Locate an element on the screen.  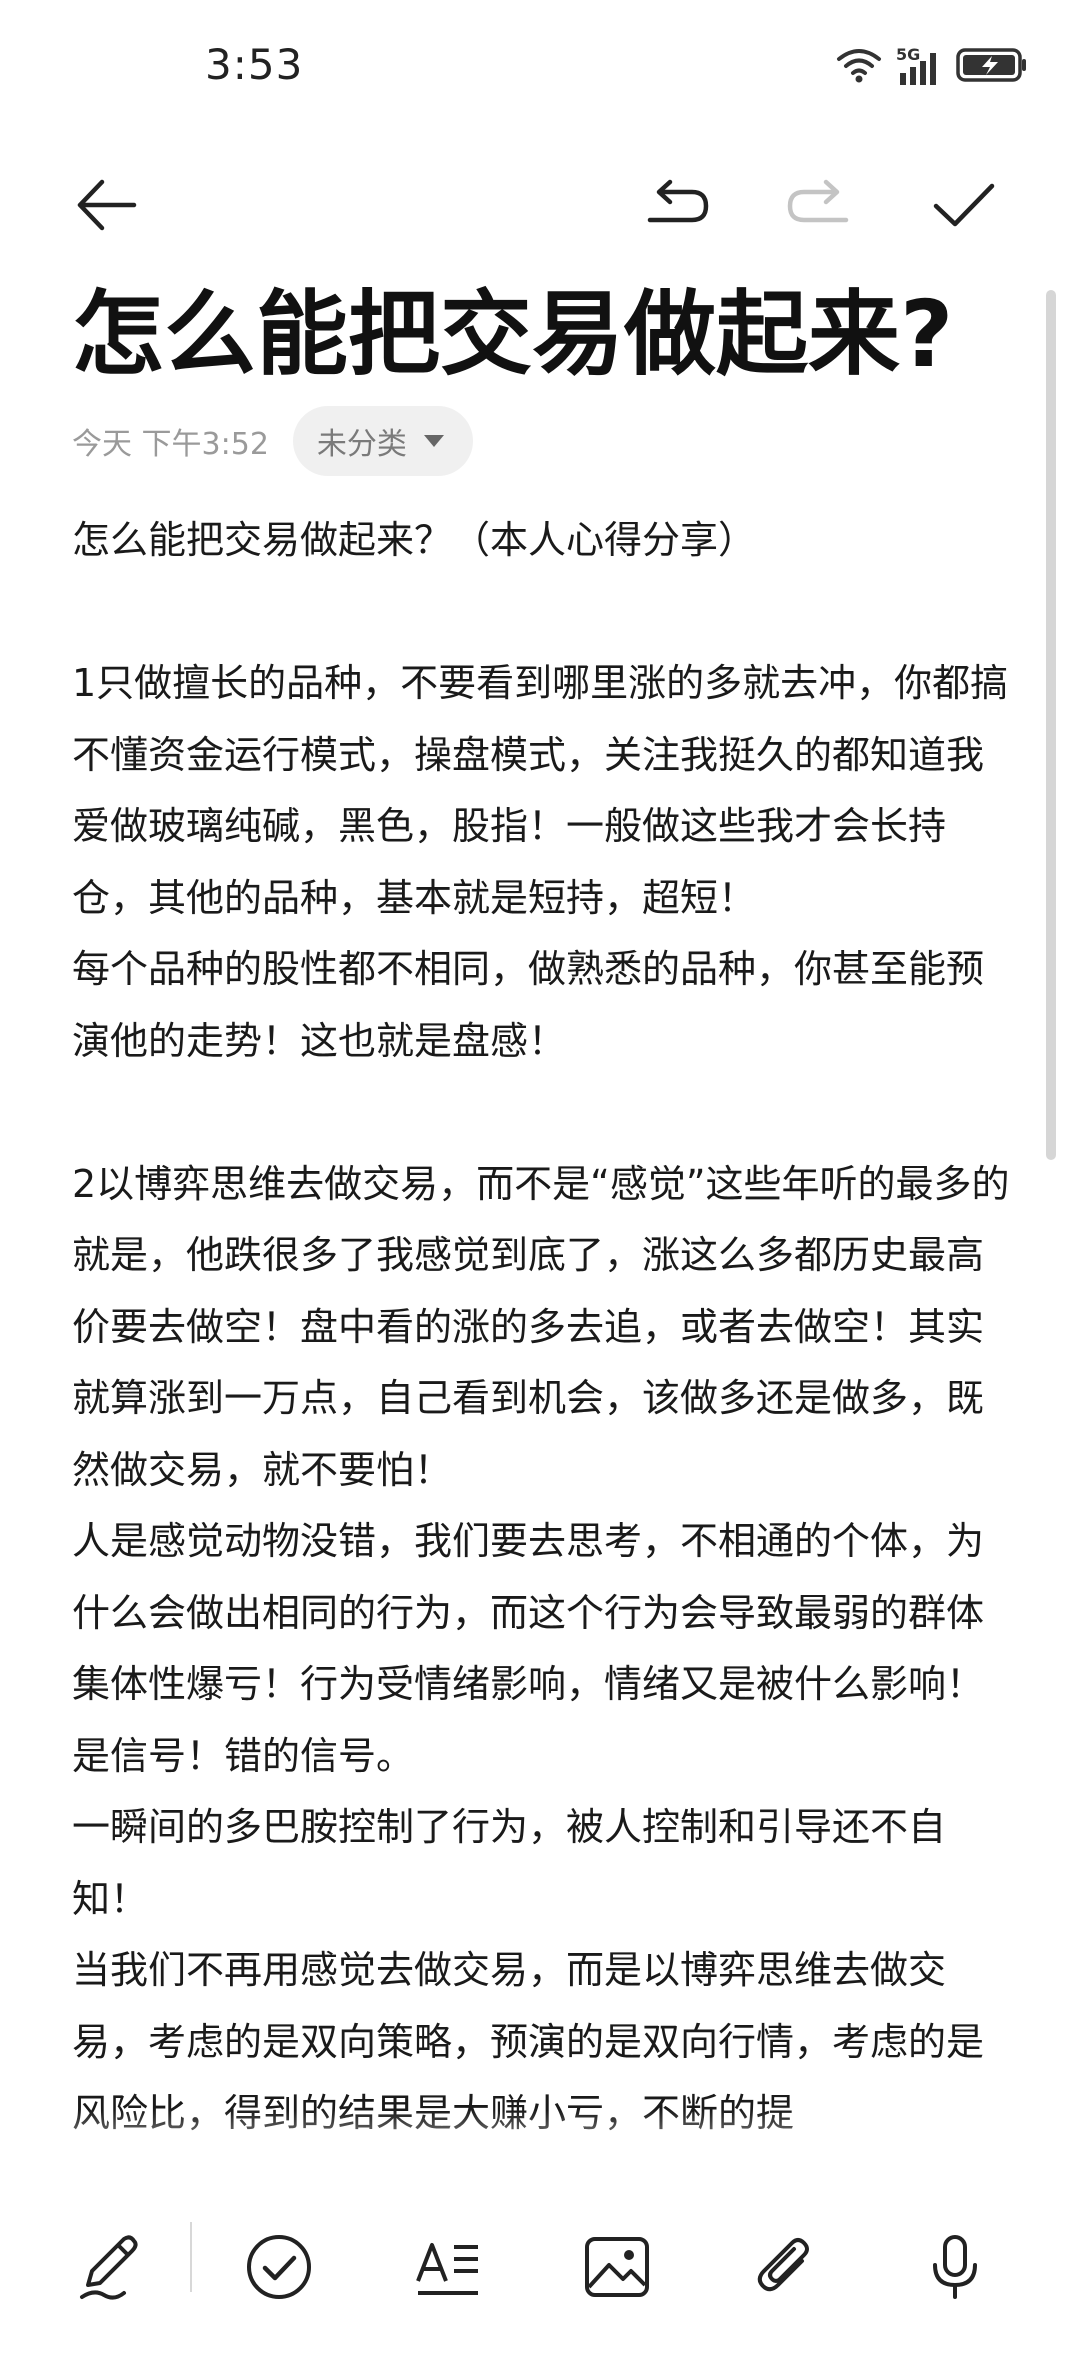
status-time: 3:53 is located at coordinates (254, 64).